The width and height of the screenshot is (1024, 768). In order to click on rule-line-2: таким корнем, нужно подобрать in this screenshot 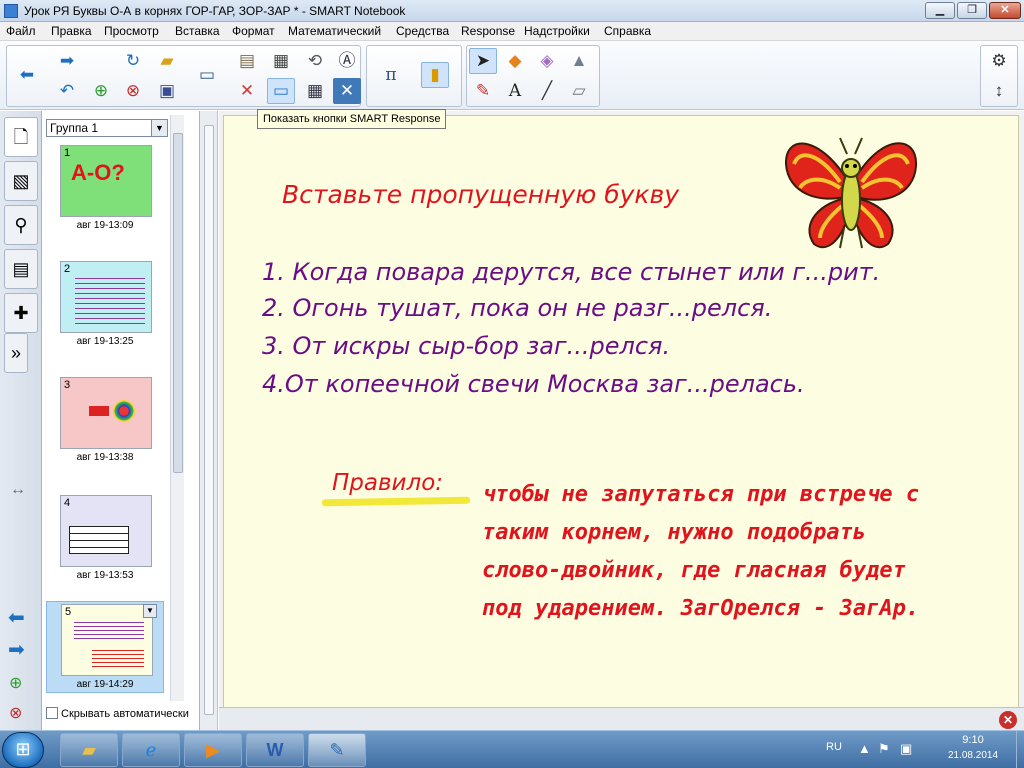, I will do `click(674, 532)`.